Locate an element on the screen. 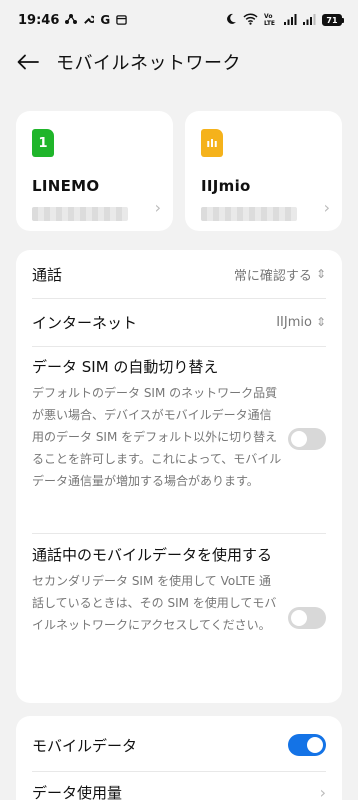  call-value-group: 常に確認する ⇕ is located at coordinates (280, 274).